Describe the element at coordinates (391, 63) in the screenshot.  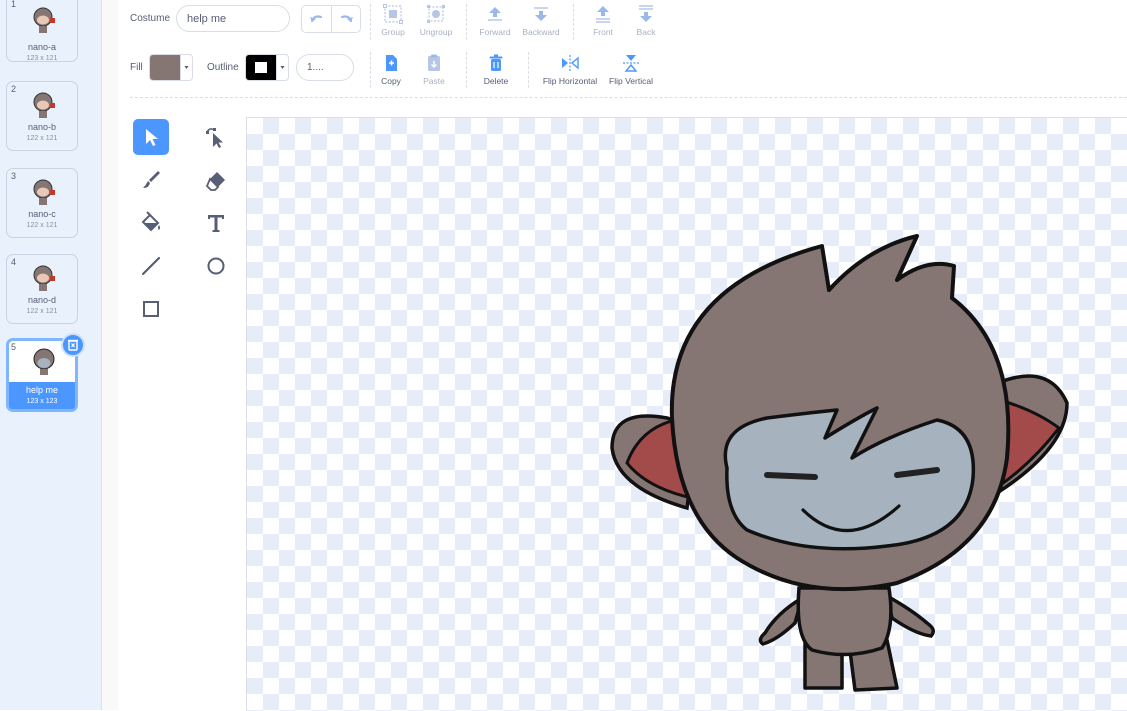
I see `copy-icon` at that location.